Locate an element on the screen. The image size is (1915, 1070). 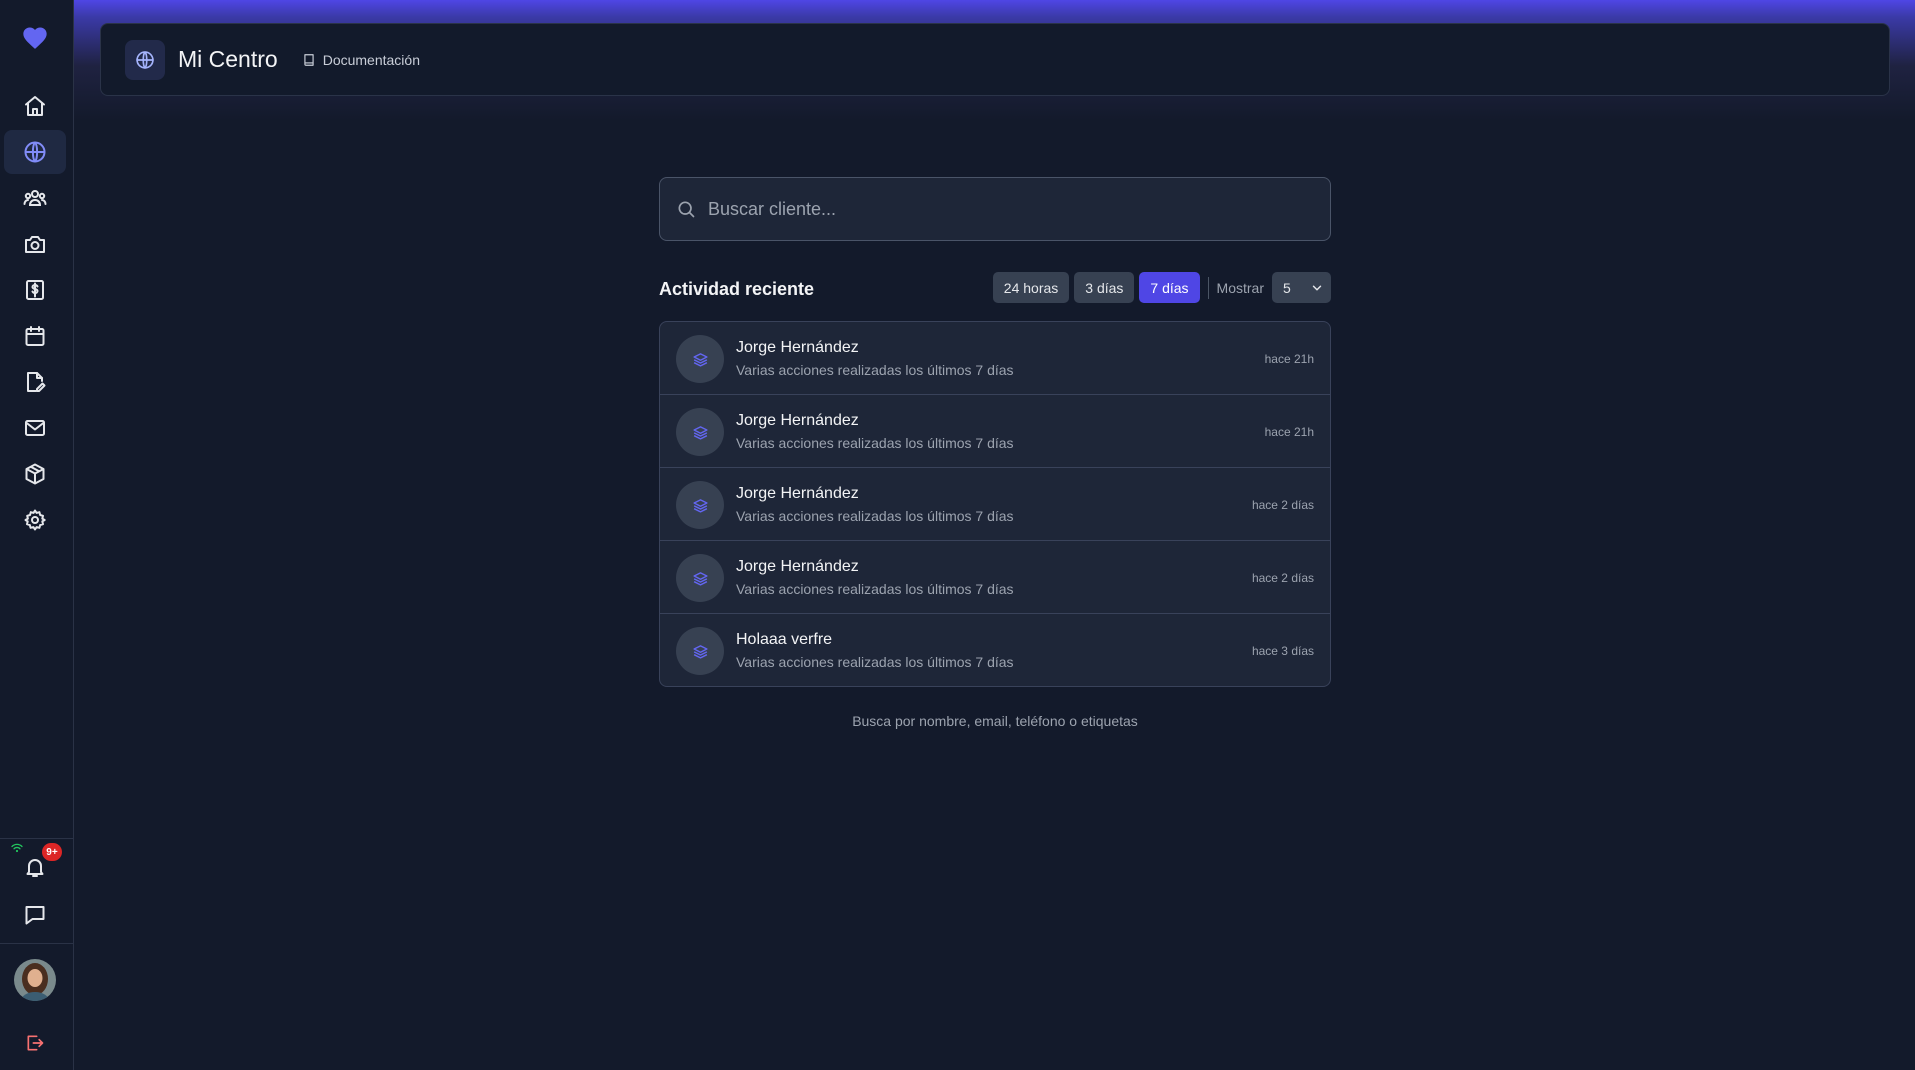
filter-24h-button: 24 horas is located at coordinates (1031, 287).